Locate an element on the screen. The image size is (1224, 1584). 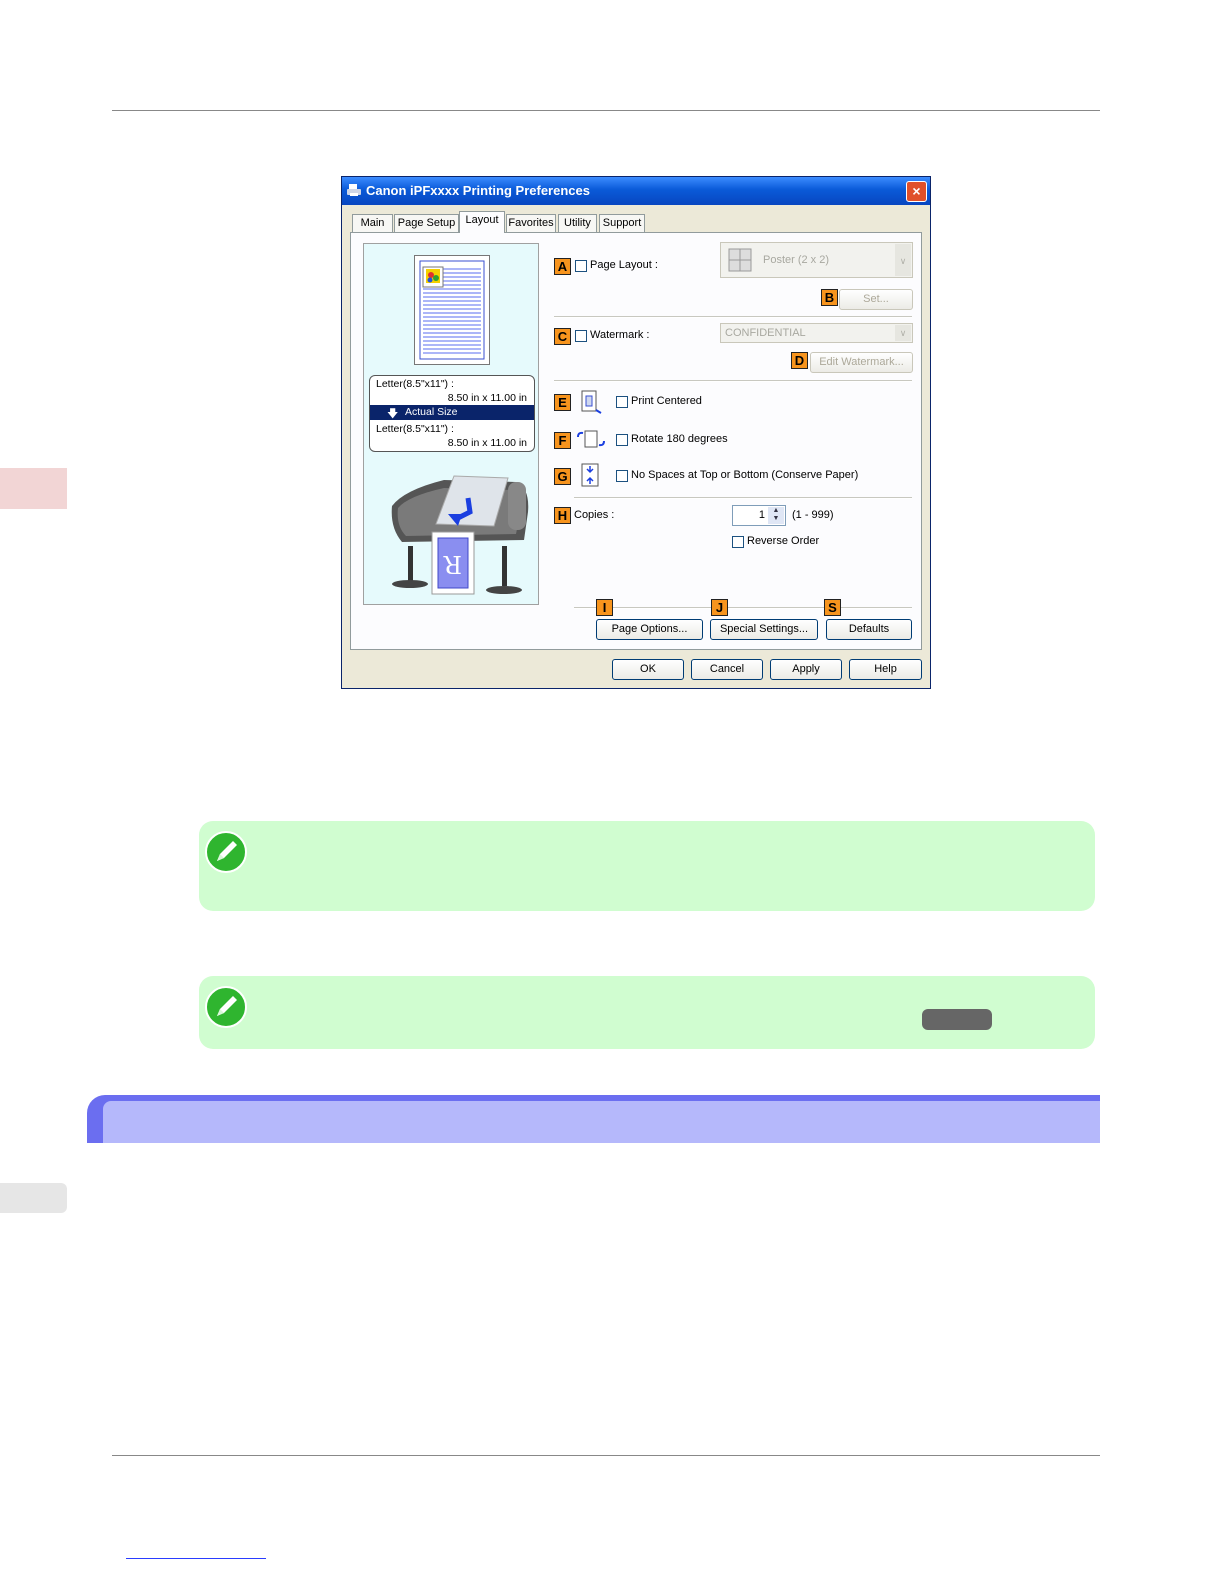
scaling-row: 🡇 Actual Size is located at coordinates (452, 412).